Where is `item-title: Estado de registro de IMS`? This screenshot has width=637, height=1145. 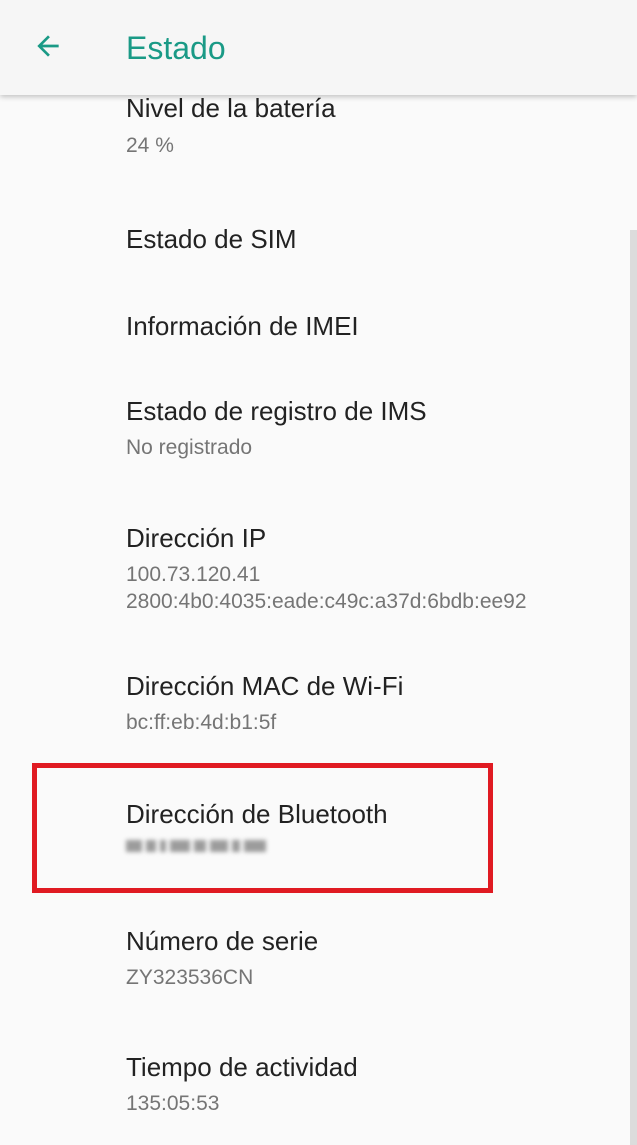 item-title: Estado de registro de IMS is located at coordinates (276, 411).